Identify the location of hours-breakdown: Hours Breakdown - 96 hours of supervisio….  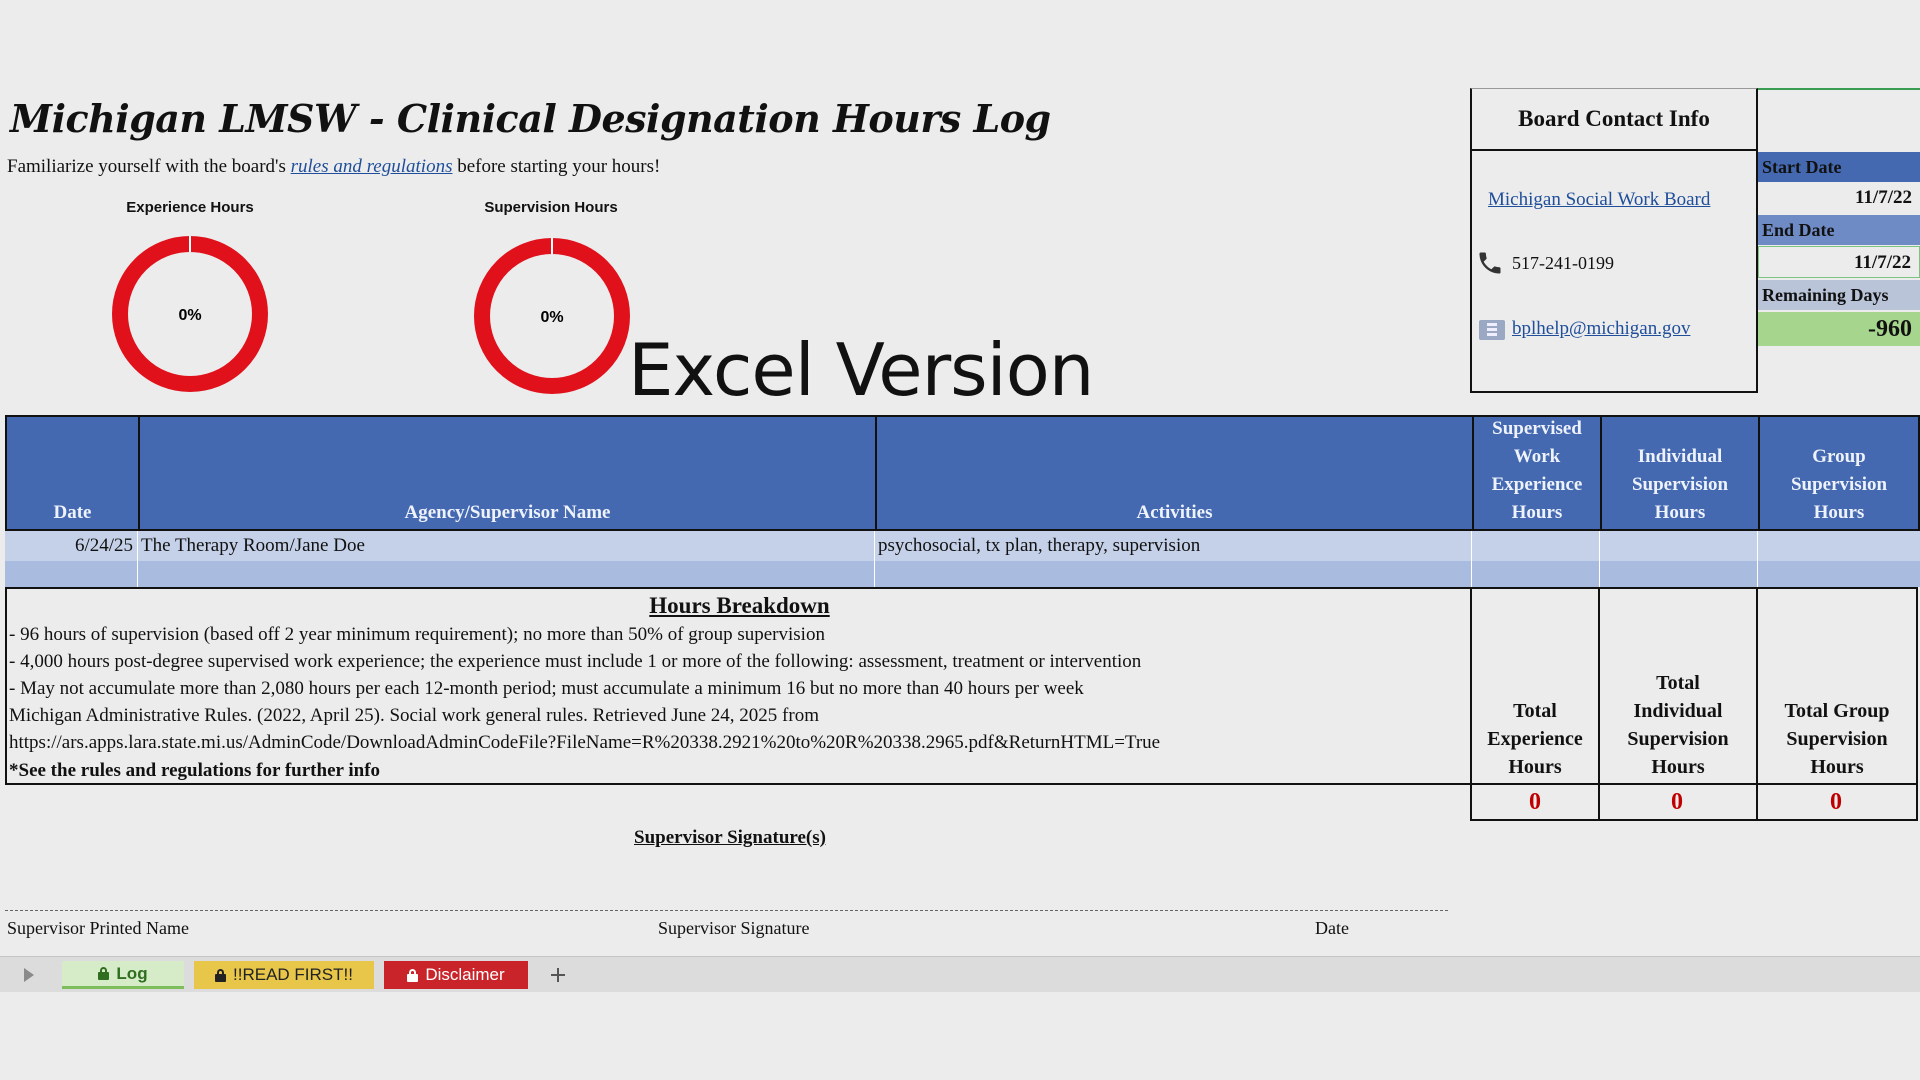
(738, 686).